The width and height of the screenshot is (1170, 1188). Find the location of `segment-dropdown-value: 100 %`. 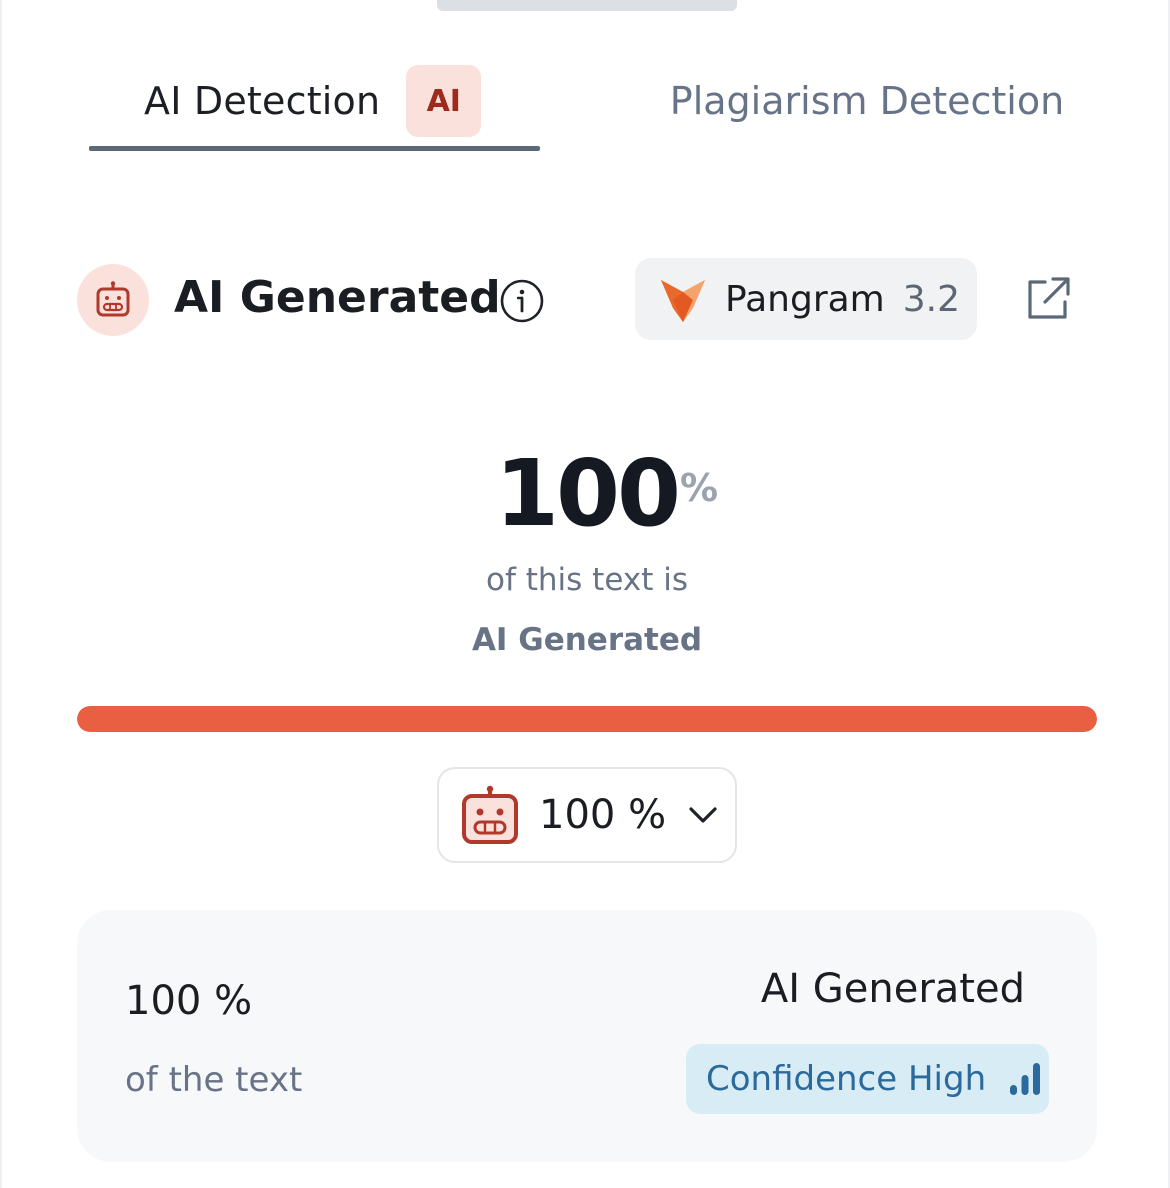

segment-dropdown-value: 100 % is located at coordinates (603, 815).